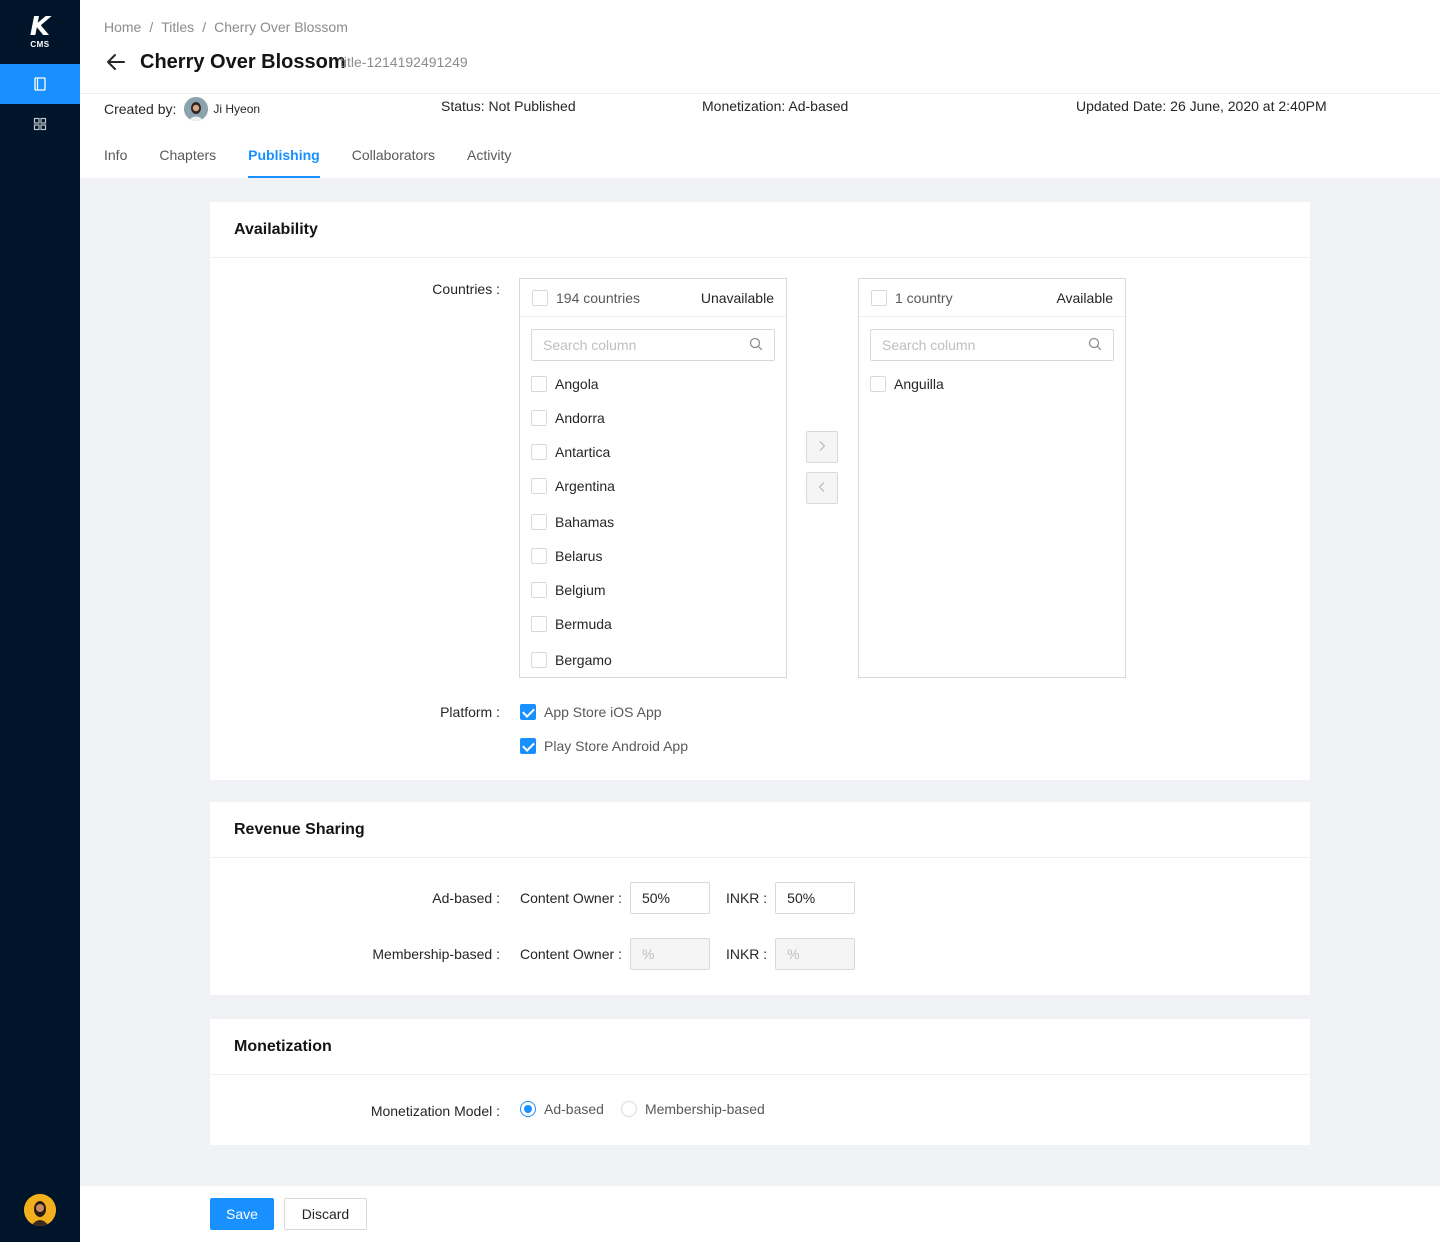  I want to click on list-item: Angola, so click(653, 384).